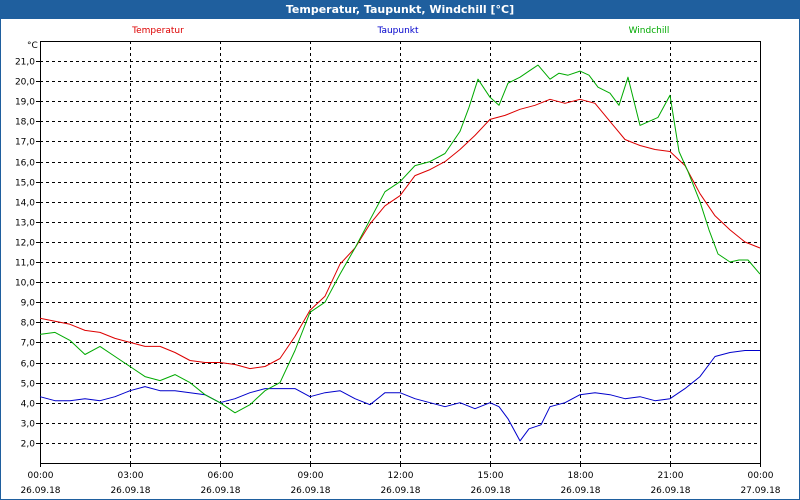 This screenshot has height=500, width=800. Describe the element at coordinates (157, 31) in the screenshot. I see `legend-temperatur: Temperatur` at that location.